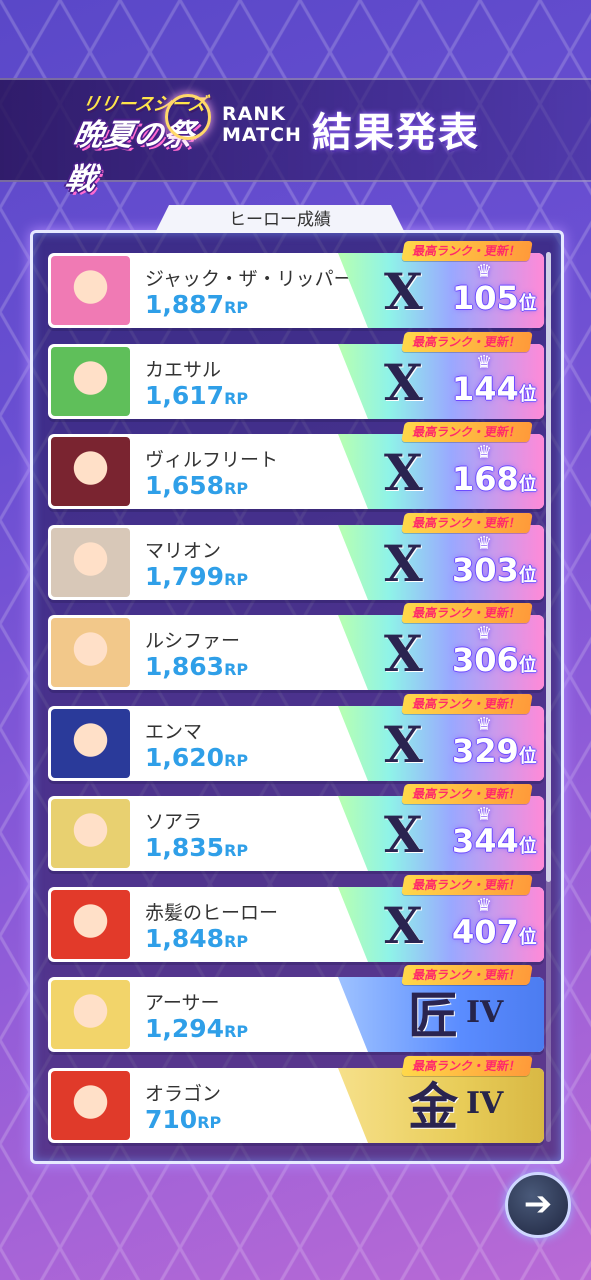 This screenshot has height=1280, width=591. Describe the element at coordinates (183, 370) in the screenshot. I see `hero-name: カエサル` at that location.